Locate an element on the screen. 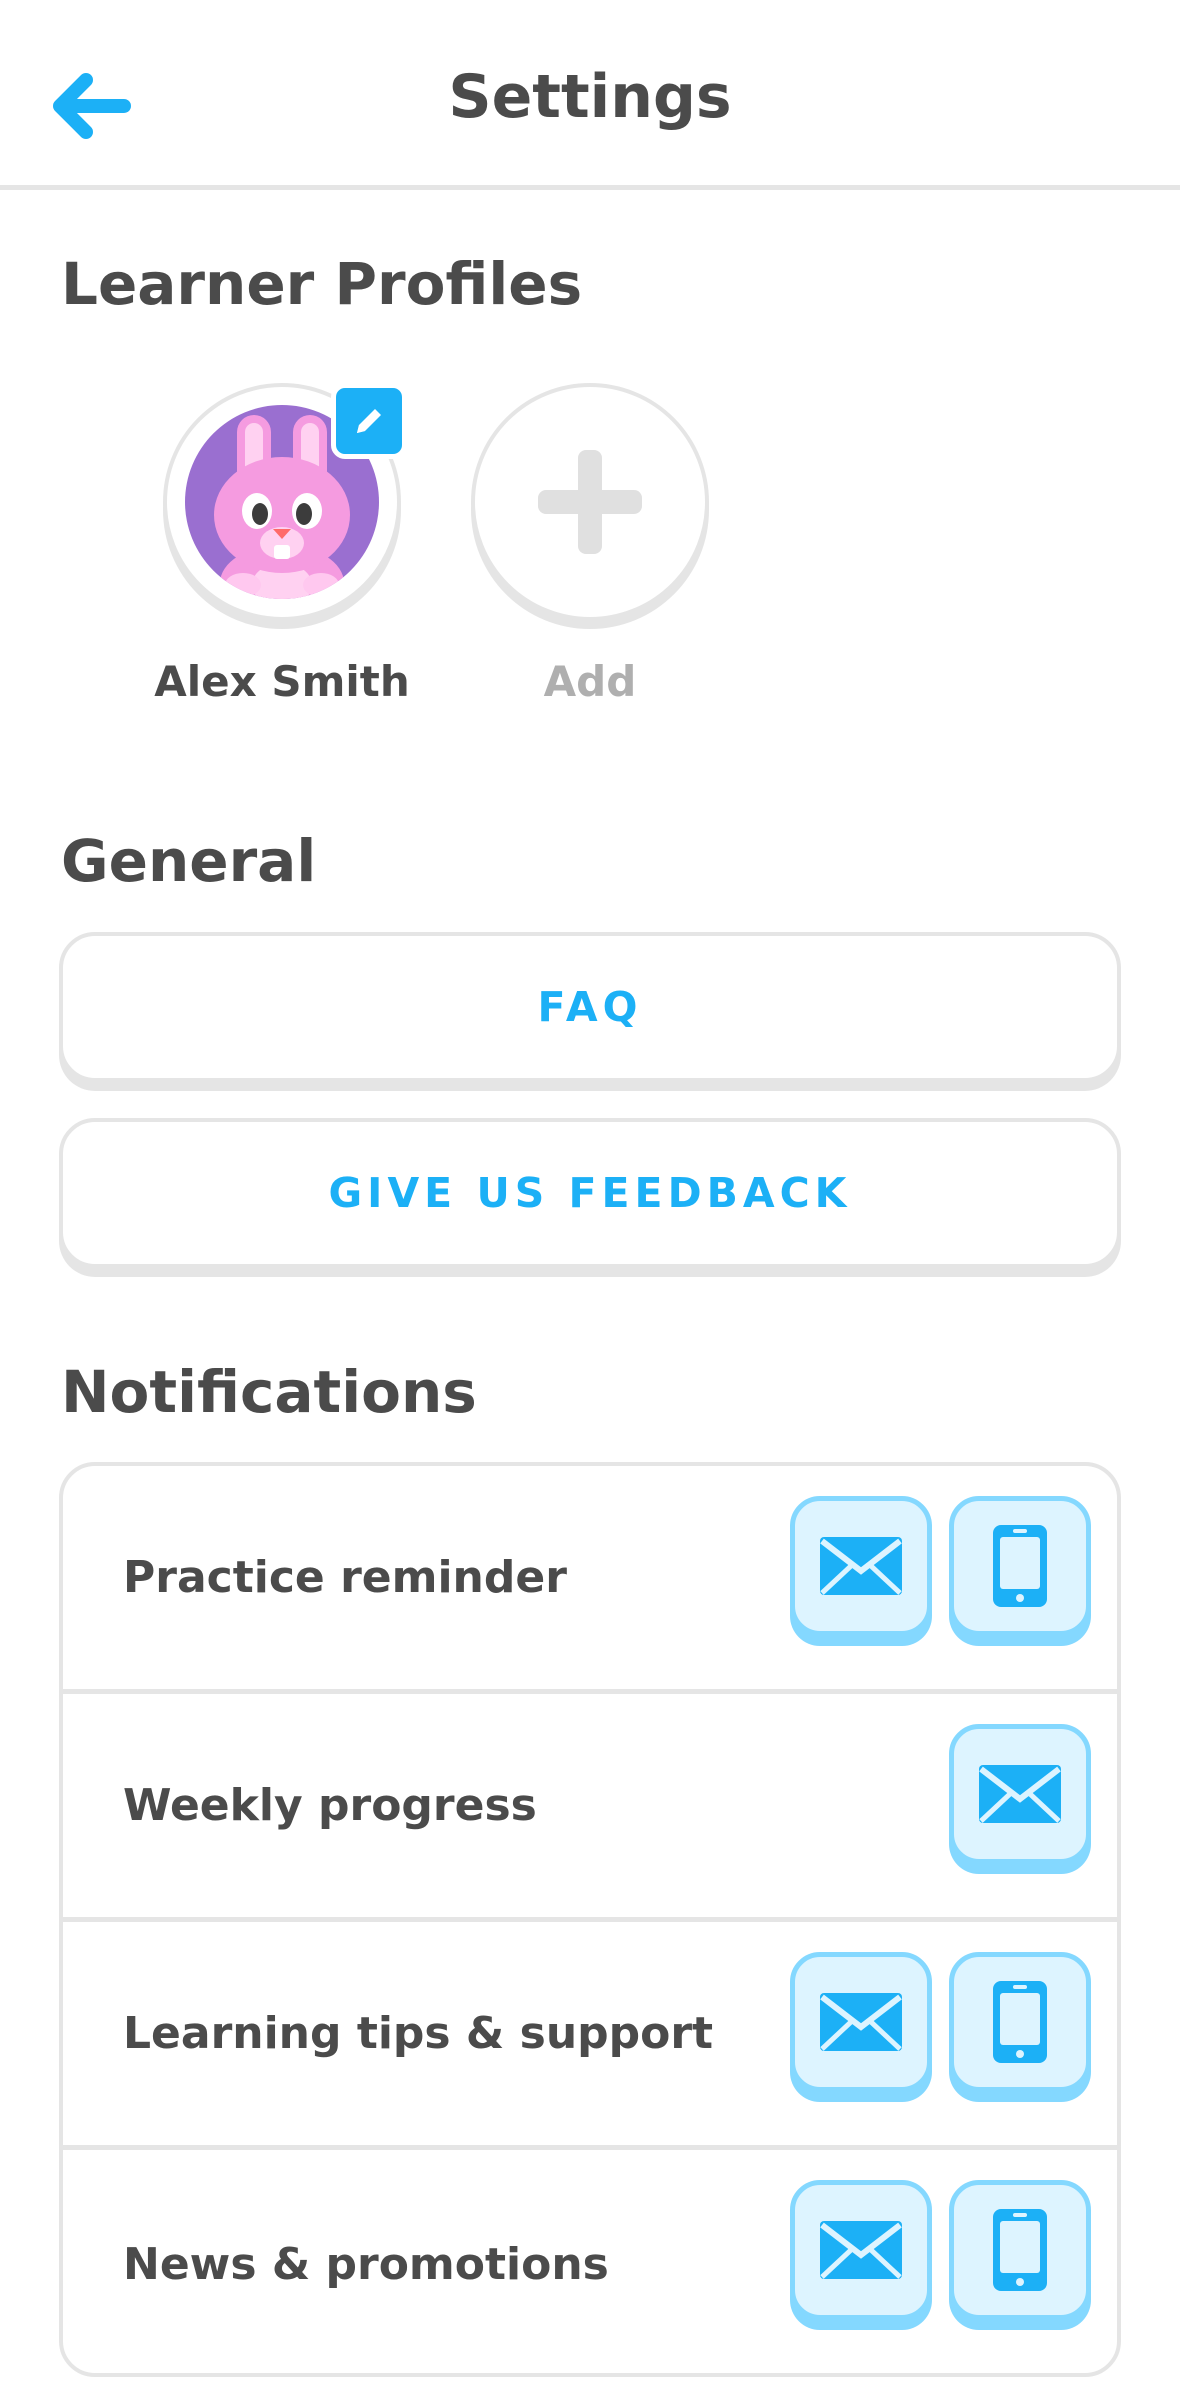 The image size is (1180, 2396). plus-icon is located at coordinates (590, 502).